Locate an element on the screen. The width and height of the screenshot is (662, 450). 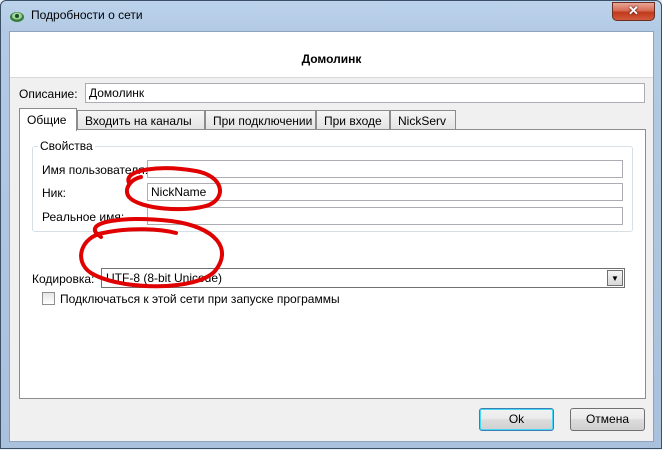
ok-button: Ok is located at coordinates (516, 419).